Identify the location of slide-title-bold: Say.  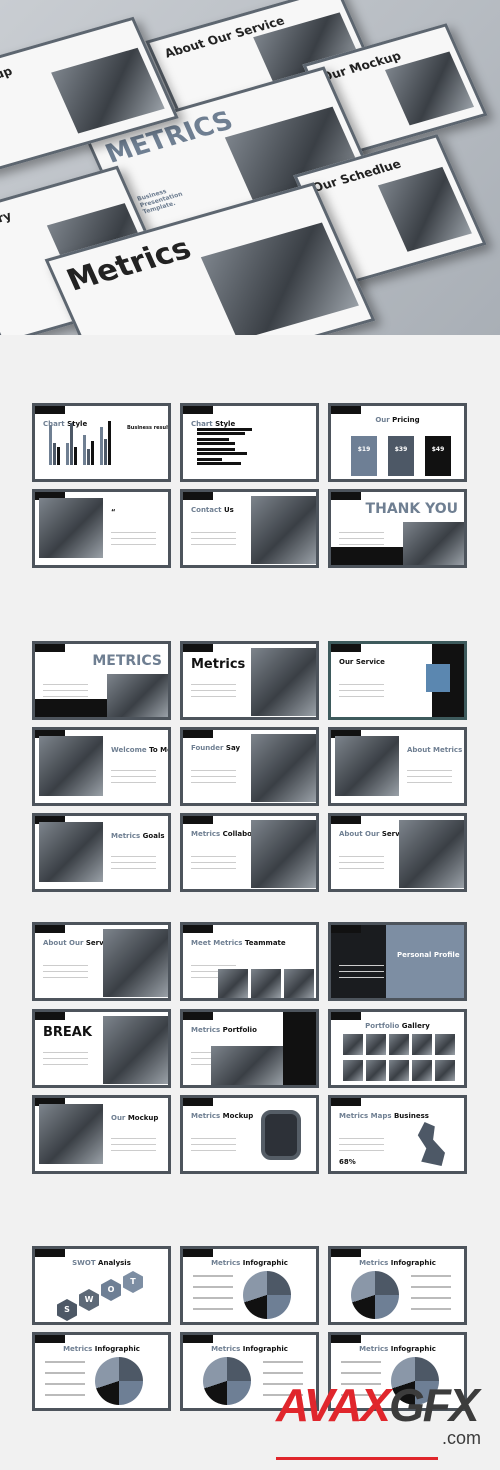
(233, 748).